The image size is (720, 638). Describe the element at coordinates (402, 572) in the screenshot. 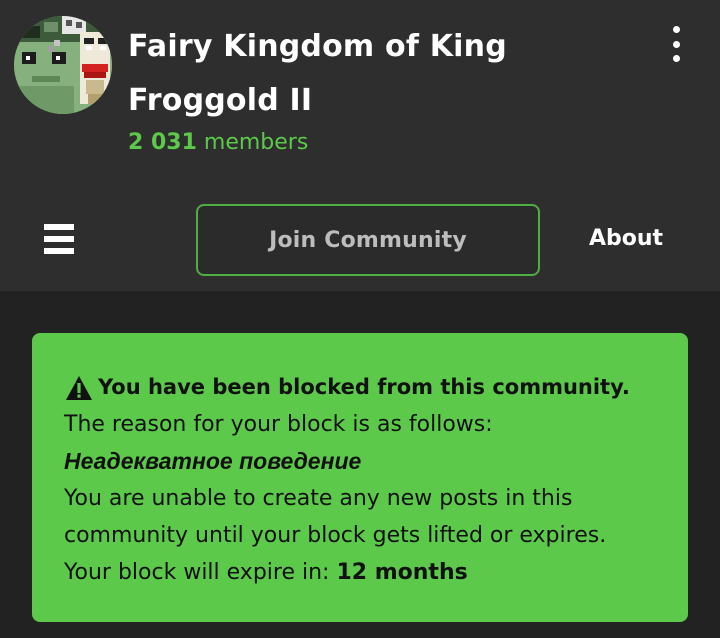

I see `block-expiry-value: 12 months` at that location.